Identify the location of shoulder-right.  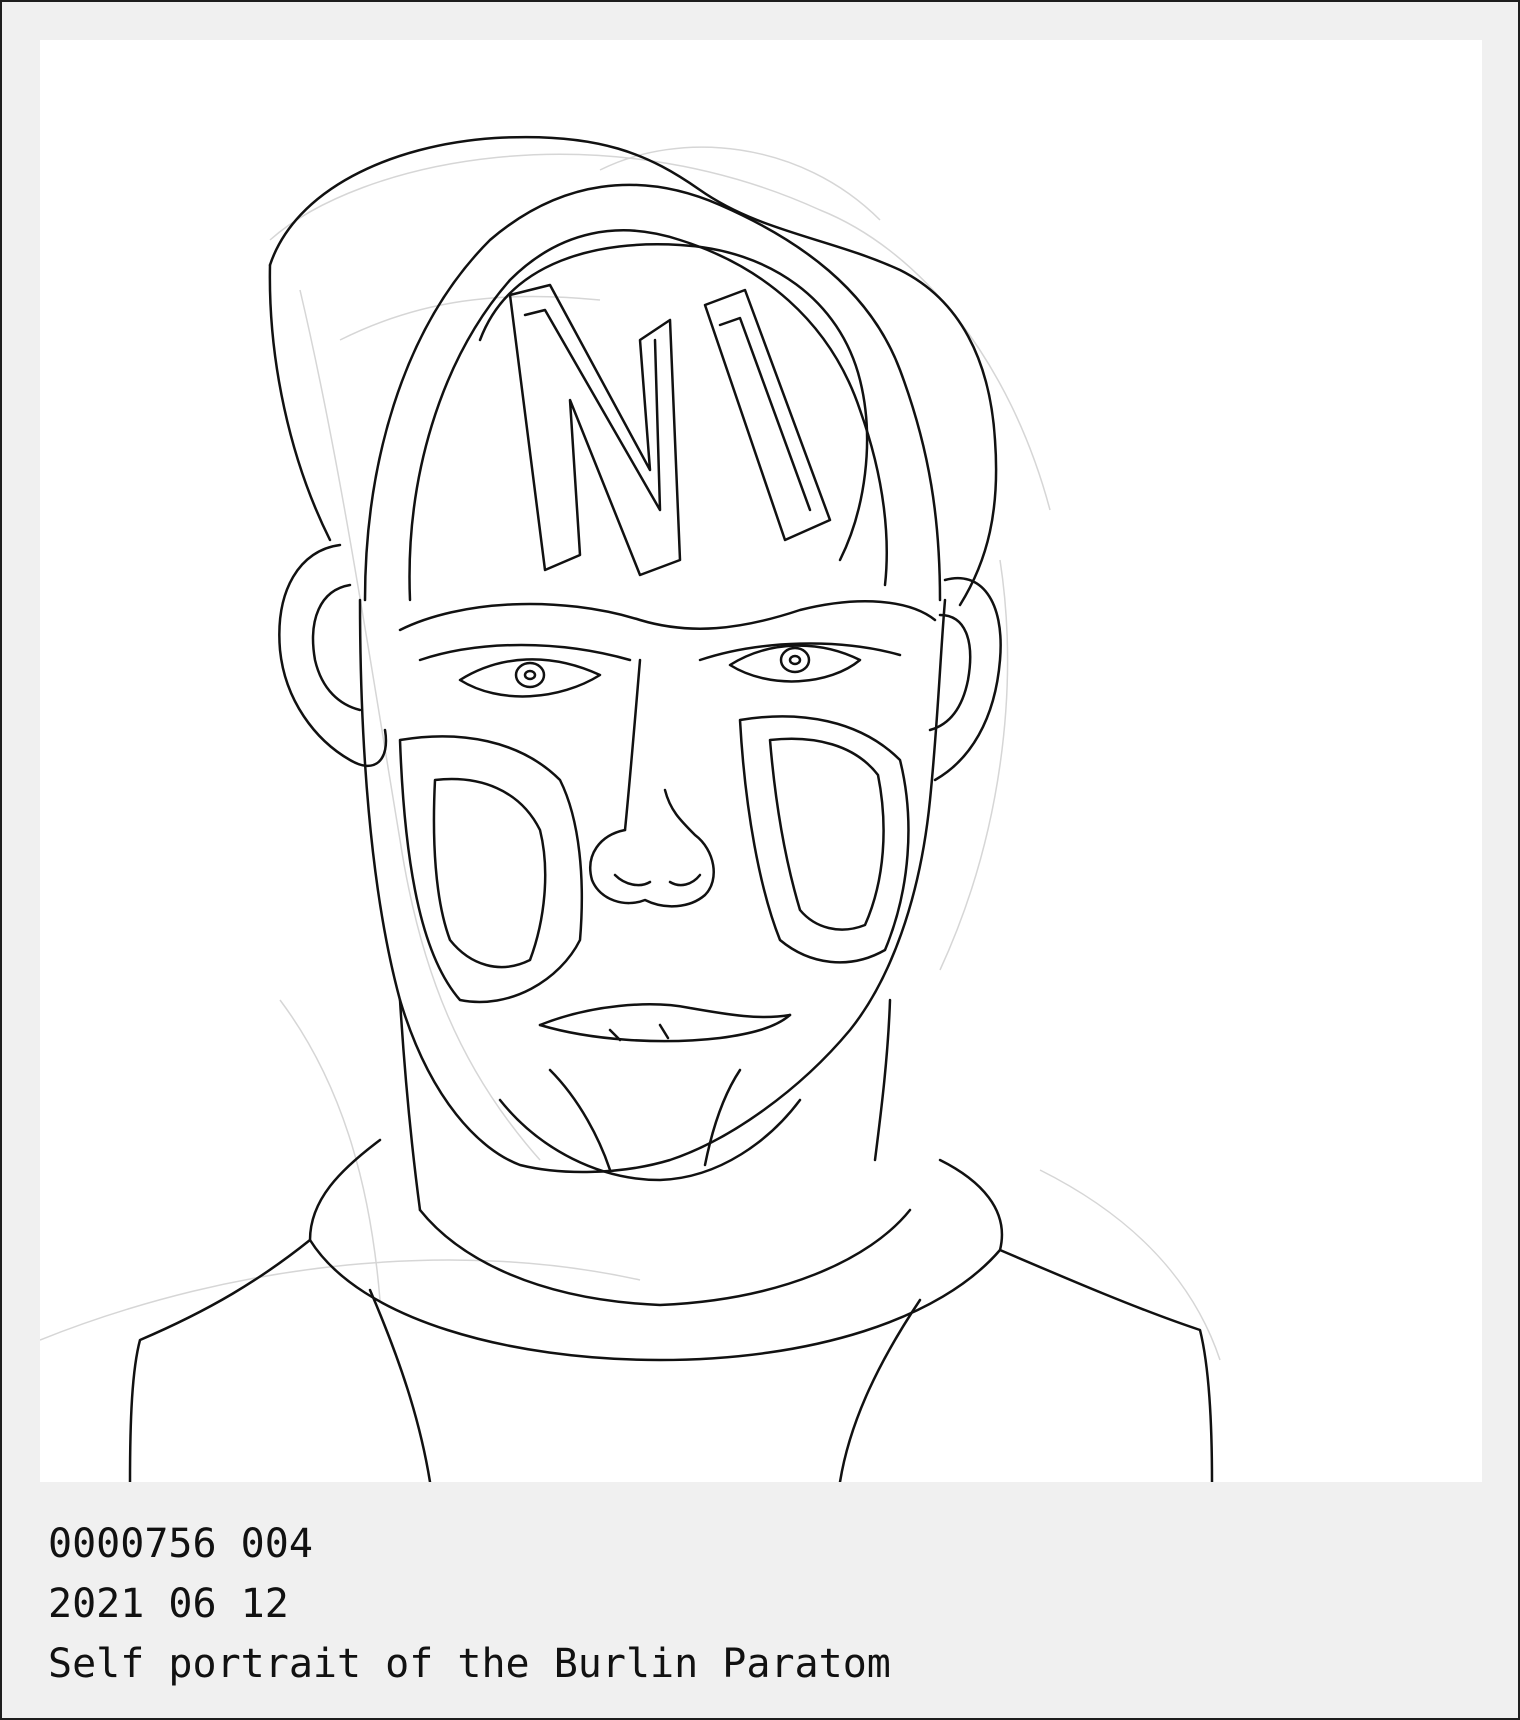
(1106, 1365).